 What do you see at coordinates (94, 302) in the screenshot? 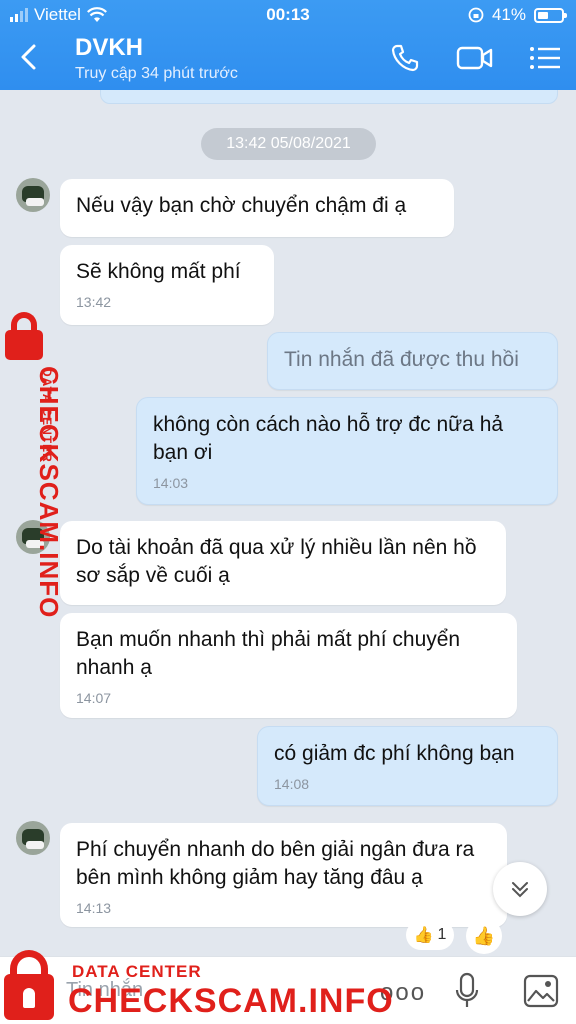
I see `message-time: 13:42` at bounding box center [94, 302].